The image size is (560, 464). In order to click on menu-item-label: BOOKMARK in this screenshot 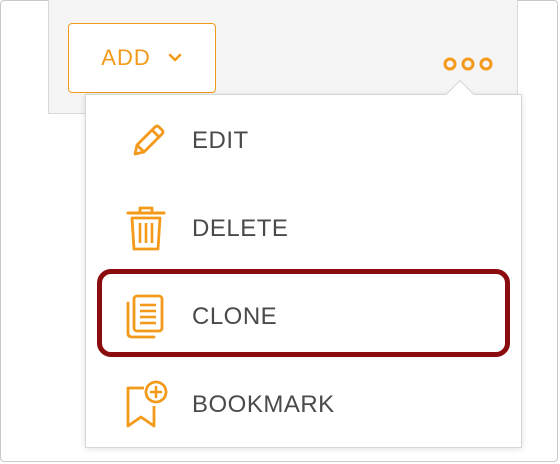, I will do `click(263, 404)`.